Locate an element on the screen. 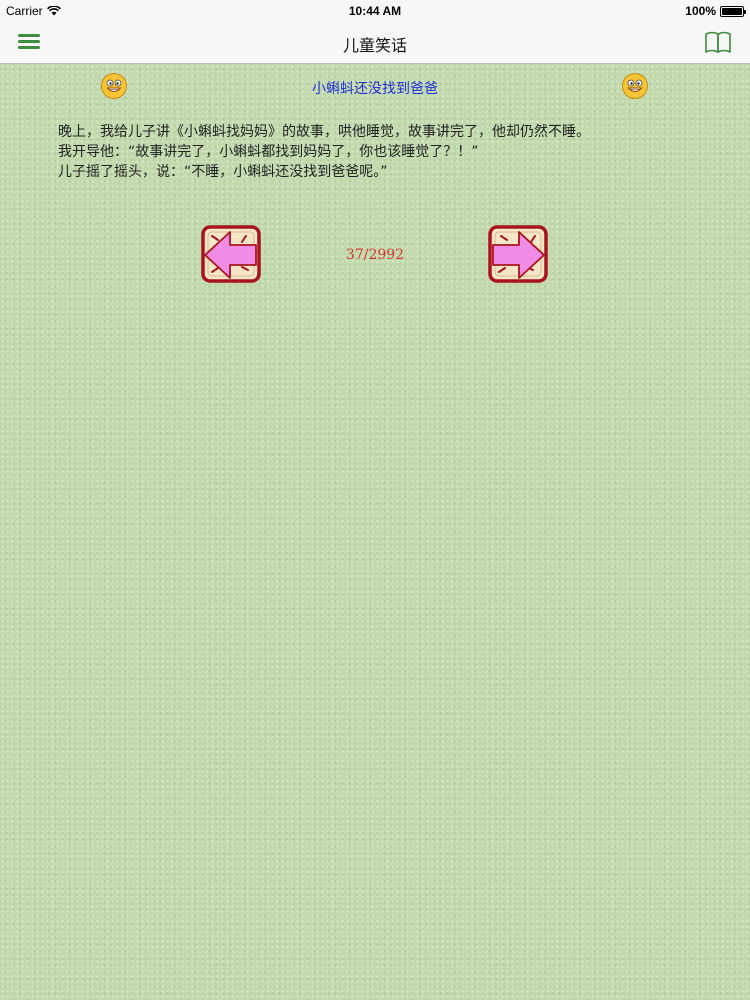 The height and width of the screenshot is (1000, 750). battery-fill is located at coordinates (732, 11).